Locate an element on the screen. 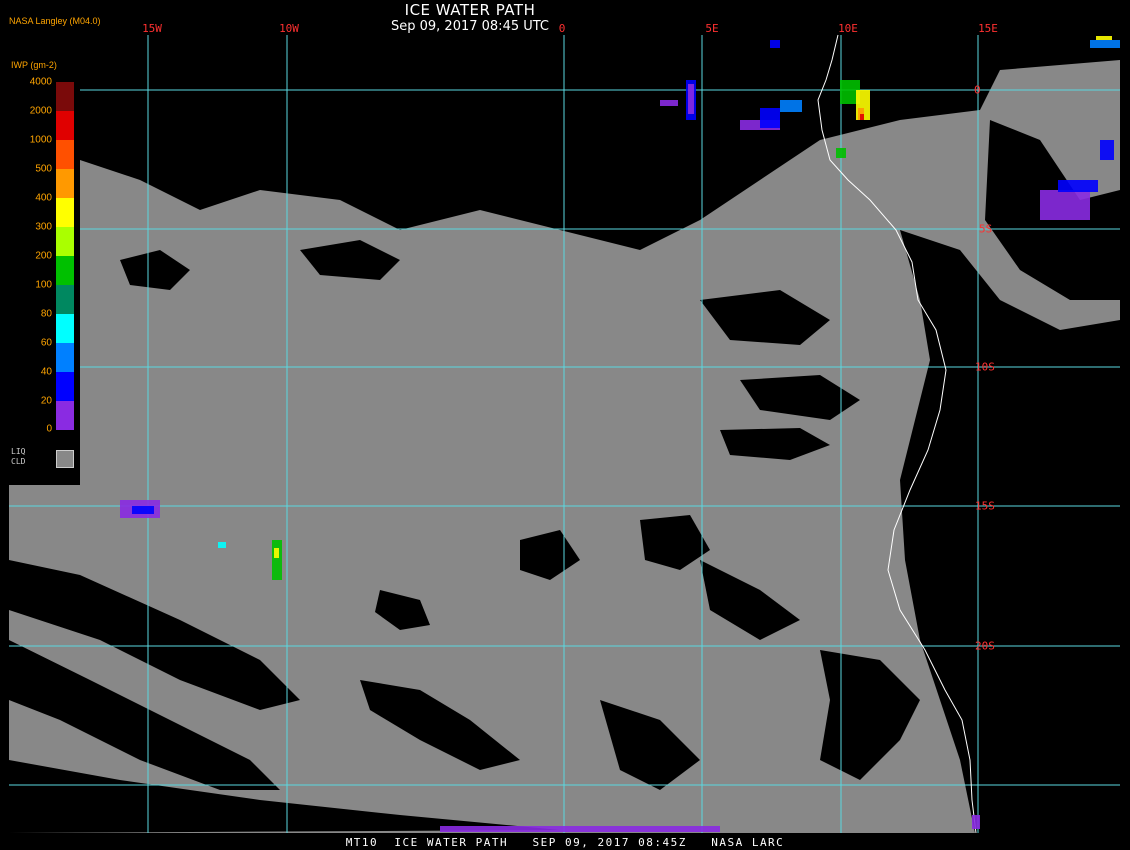  credit-label: NASA Langley (M04.0) is located at coordinates (55, 21).